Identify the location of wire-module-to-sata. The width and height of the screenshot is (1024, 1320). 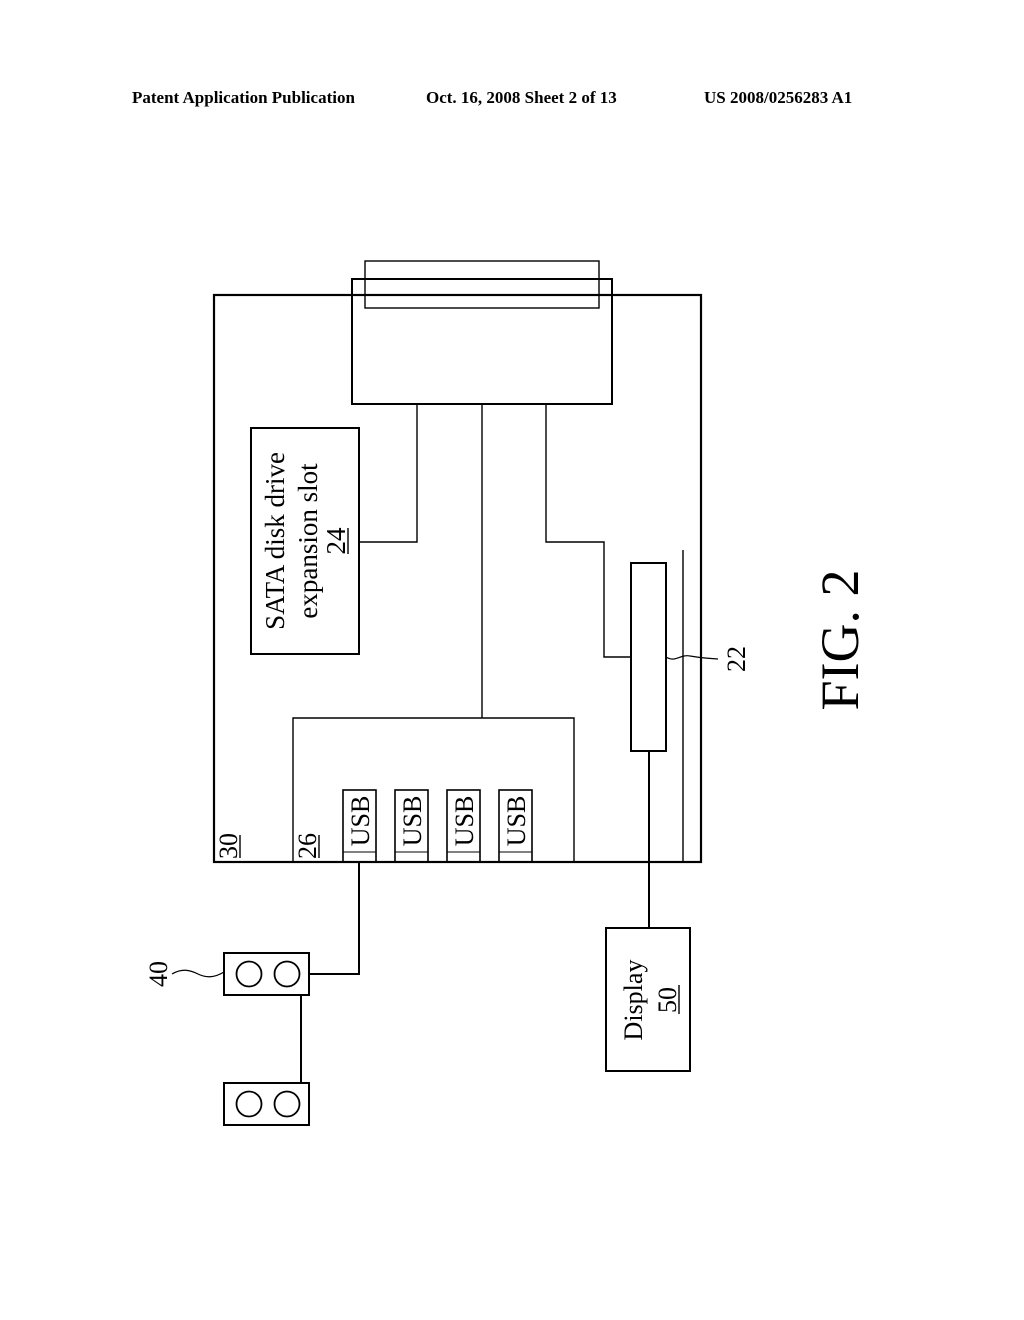
(388, 473).